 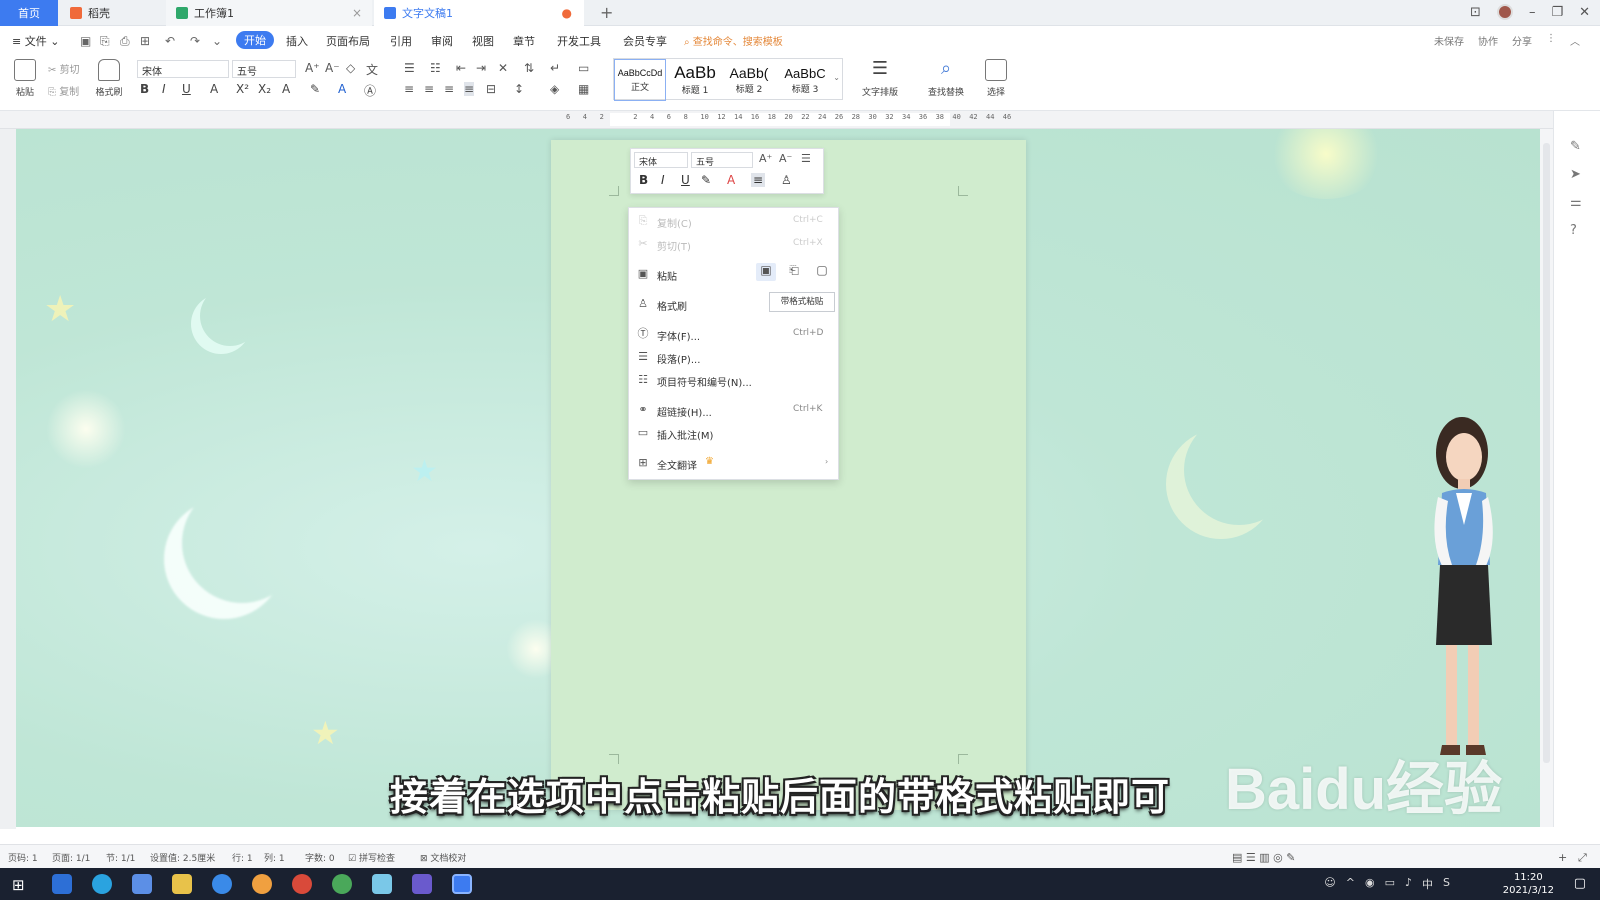 I want to click on chinese-layout-icon: ✕, so click(x=503, y=68).